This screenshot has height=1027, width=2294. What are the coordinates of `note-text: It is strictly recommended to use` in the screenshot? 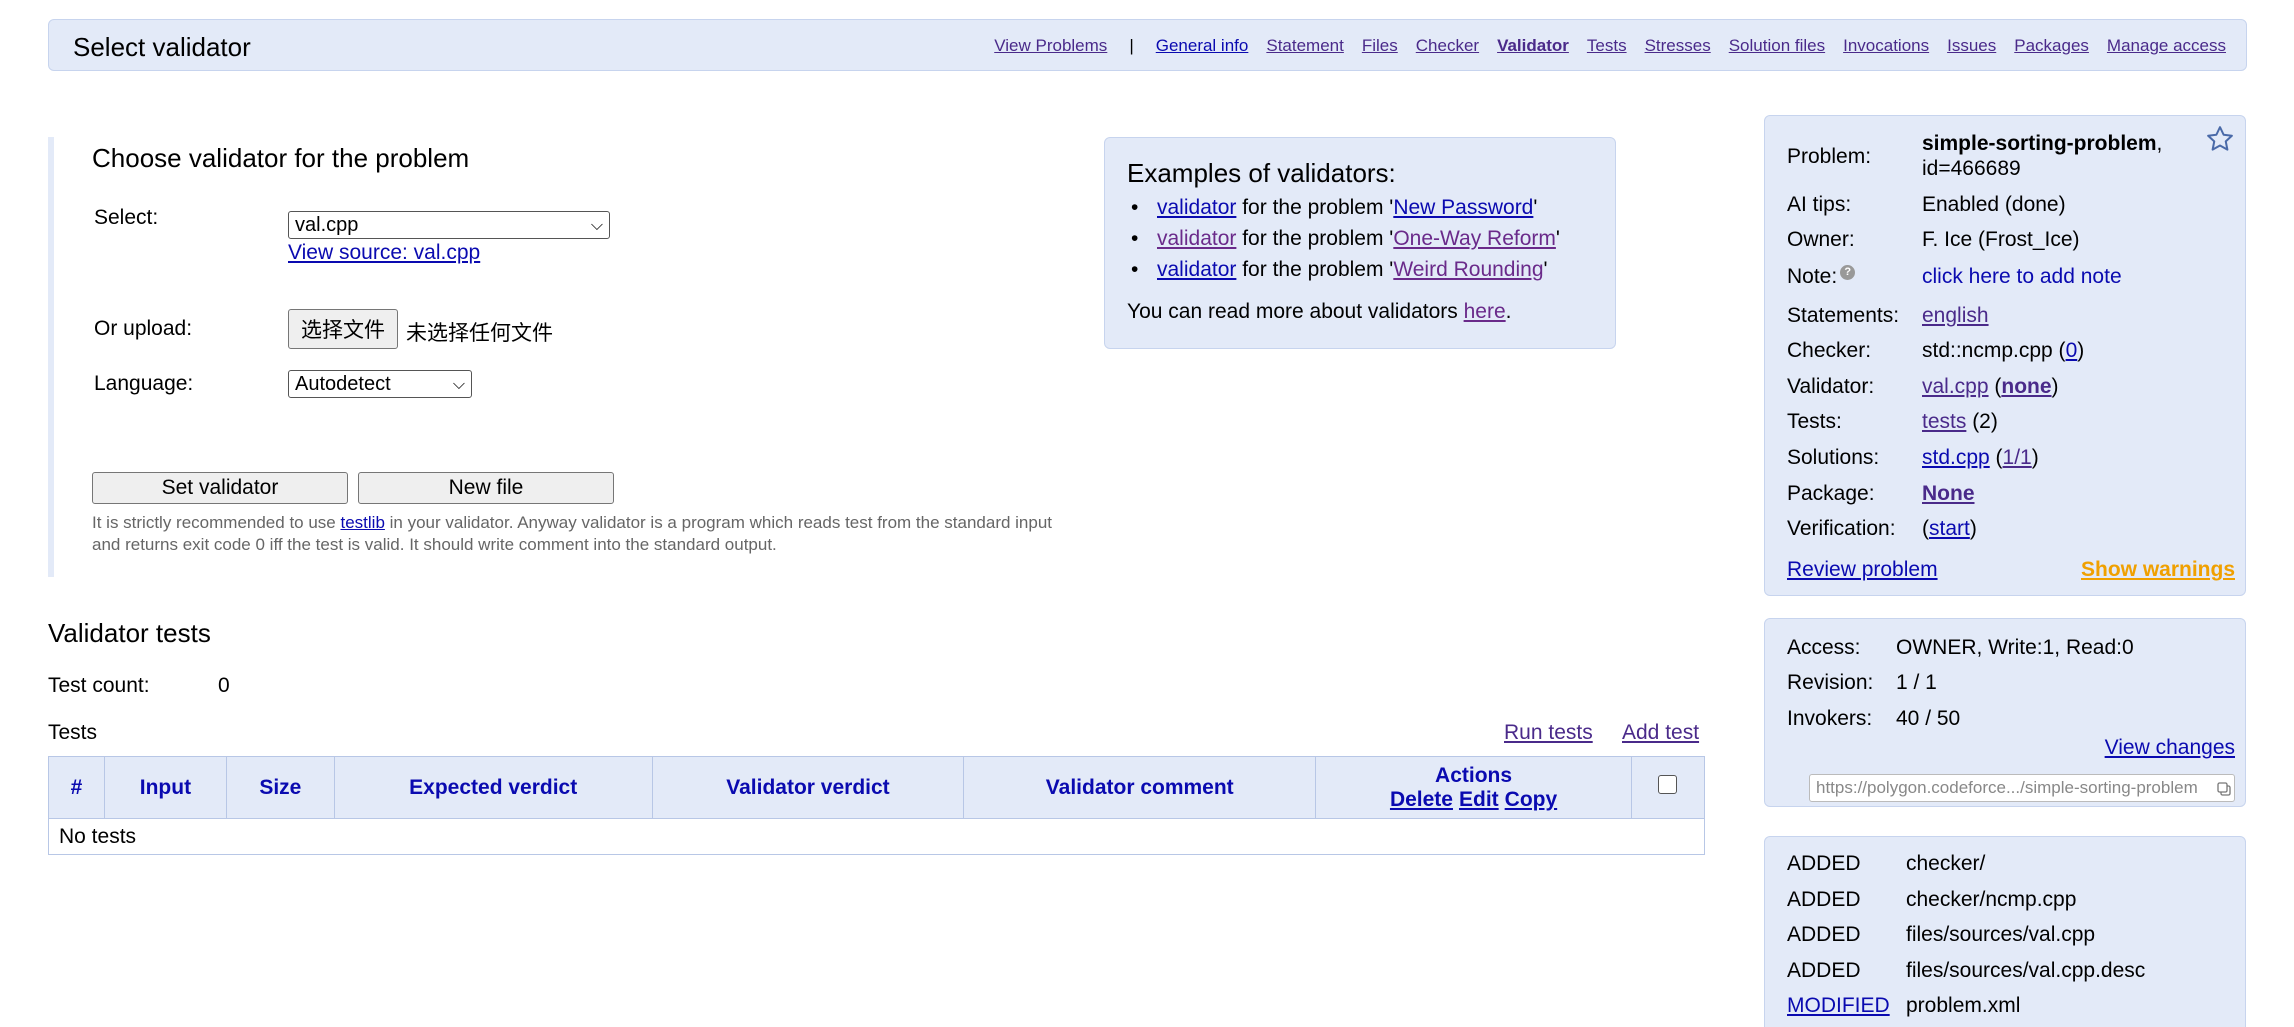 It's located at (216, 522).